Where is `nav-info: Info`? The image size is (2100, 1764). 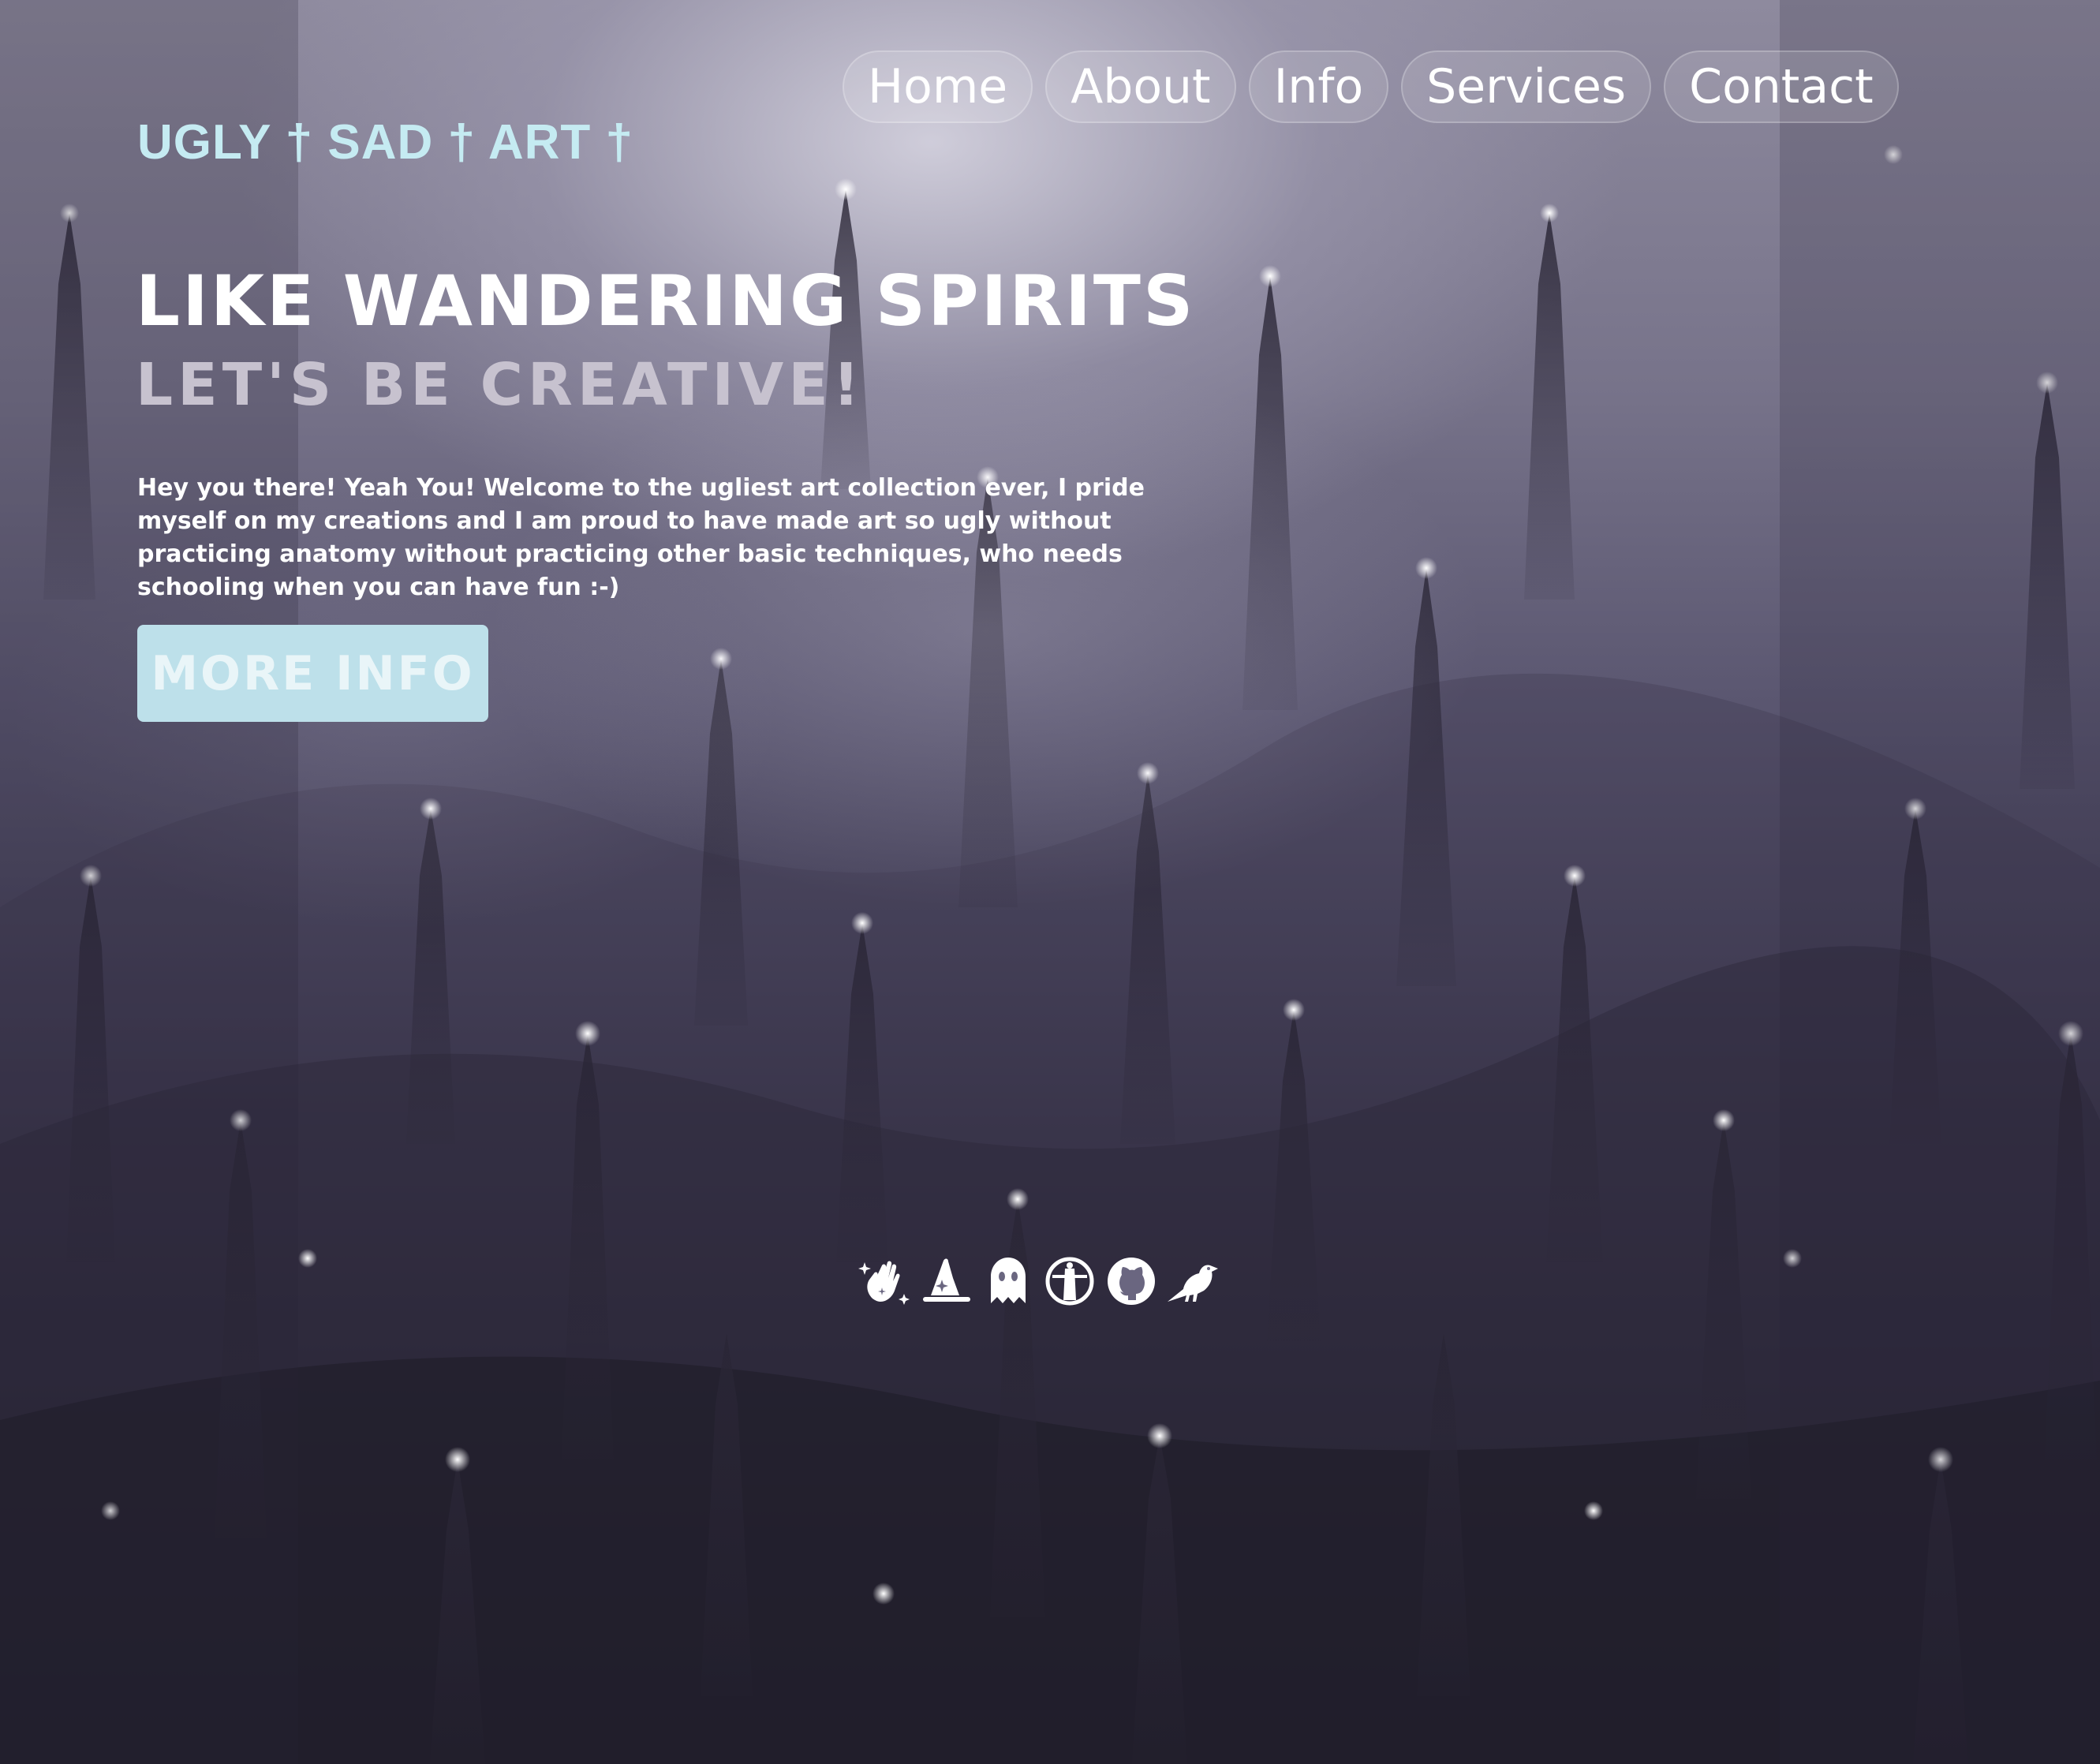
nav-info: Info is located at coordinates (1318, 86).